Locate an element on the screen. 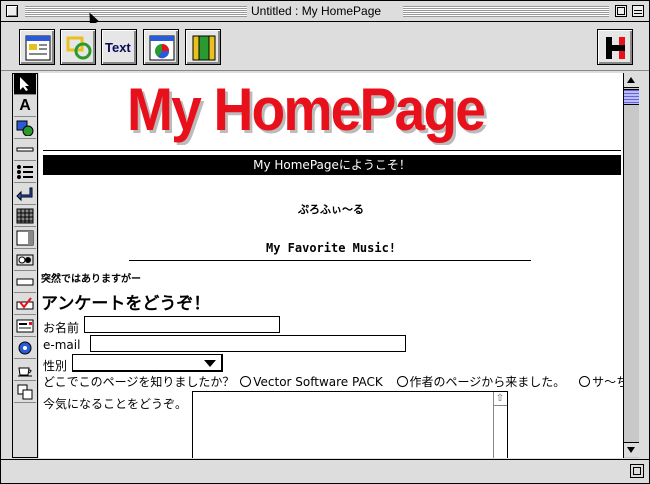 The height and width of the screenshot is (484, 650). gender-label: 性別 is located at coordinates (55, 366).